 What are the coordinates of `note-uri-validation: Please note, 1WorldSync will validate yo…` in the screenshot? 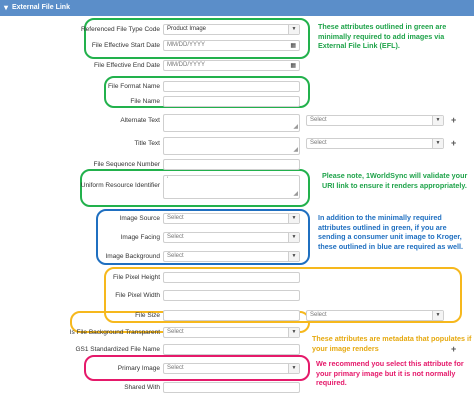 It's located at (395, 180).